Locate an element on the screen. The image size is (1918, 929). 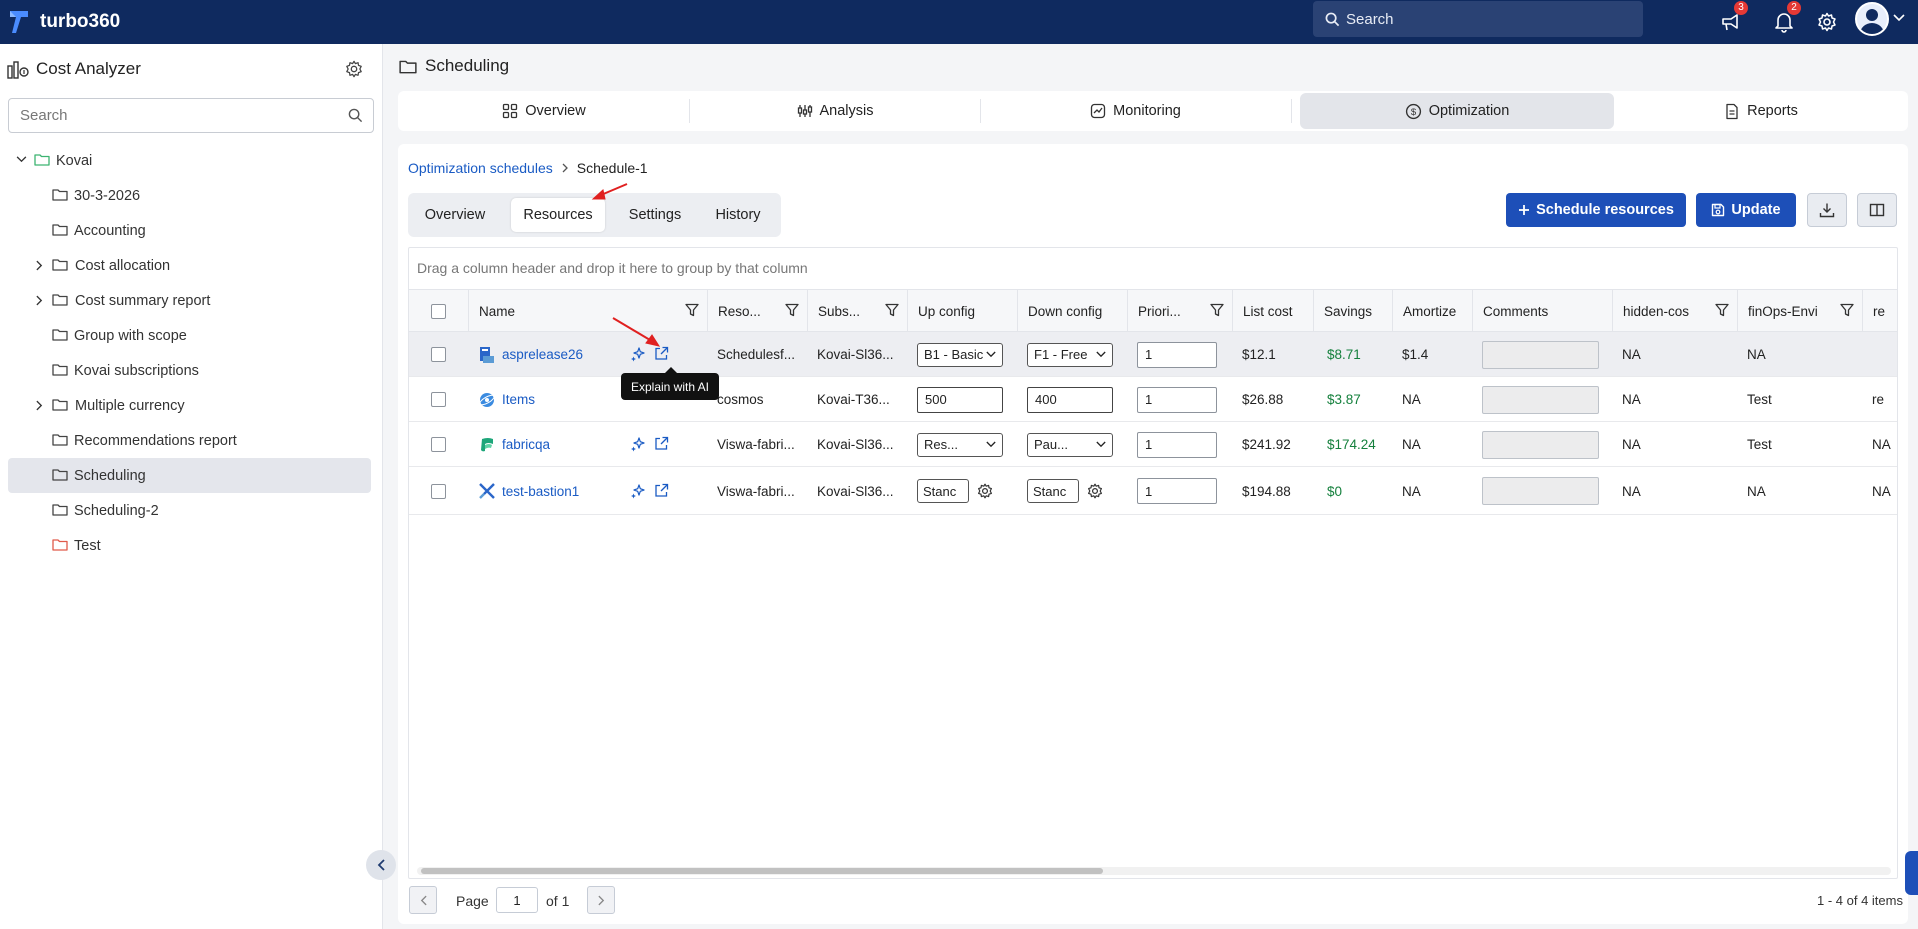
tree-item-cost-allocation: Cost allocation is located at coordinates (191, 265).